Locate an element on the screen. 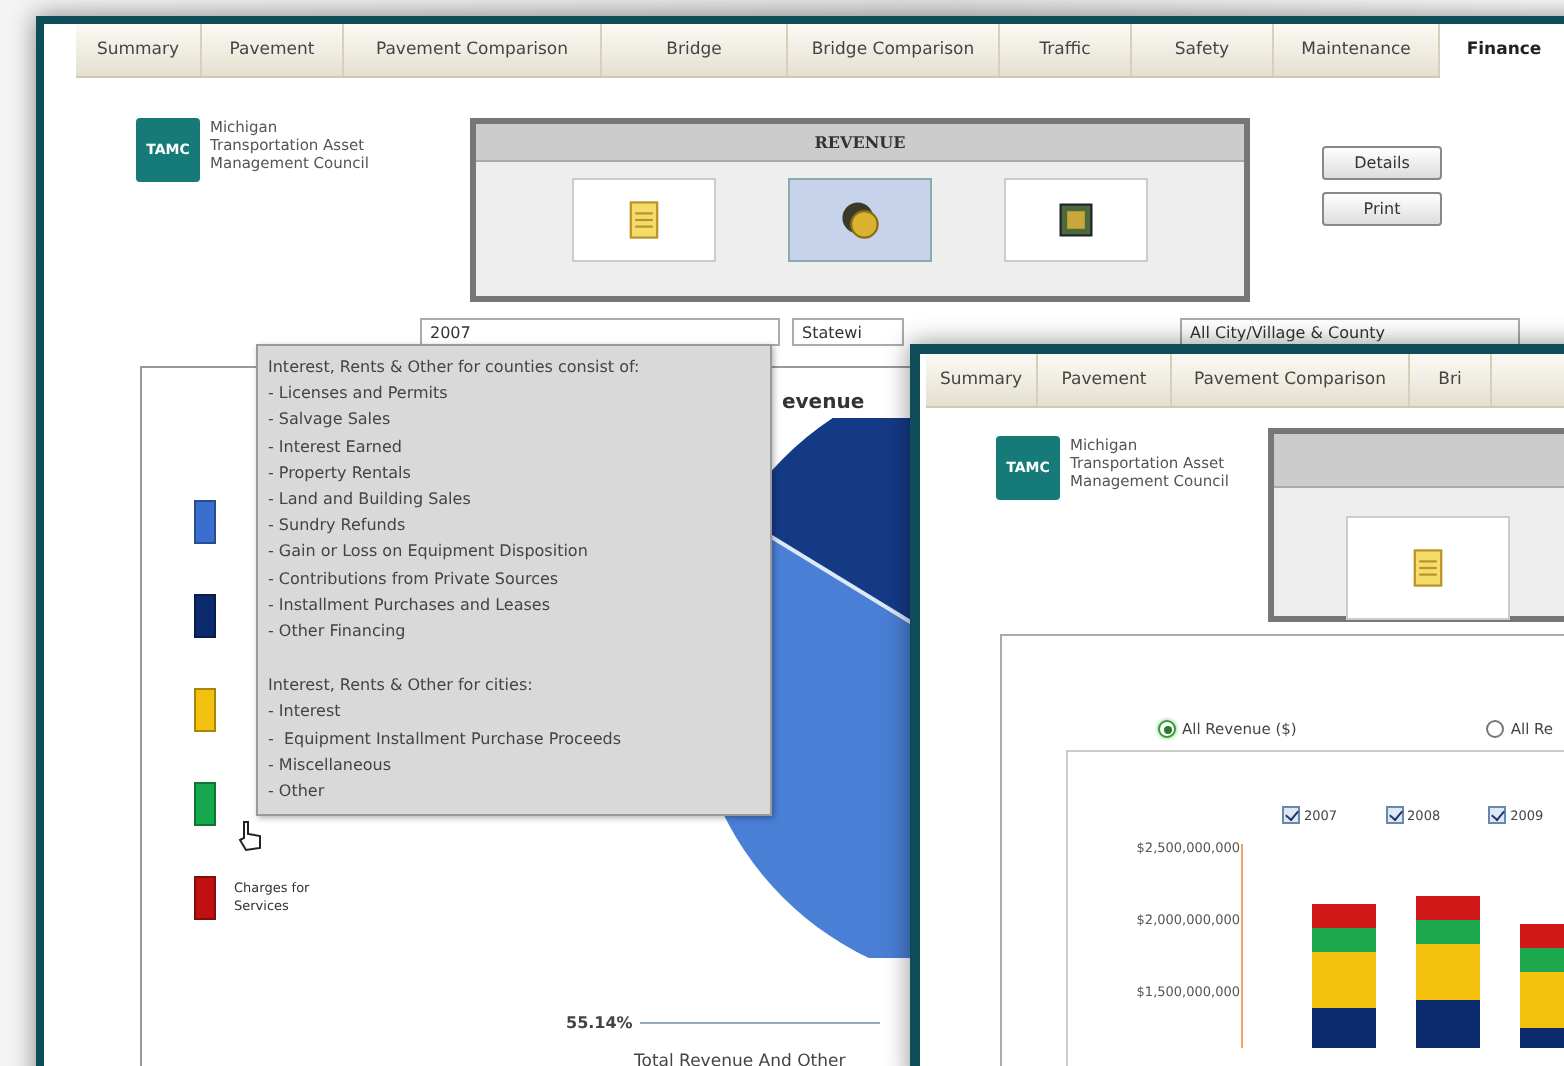 This screenshot has height=1066, width=1564. hand-cursor-icon is located at coordinates (250, 836).